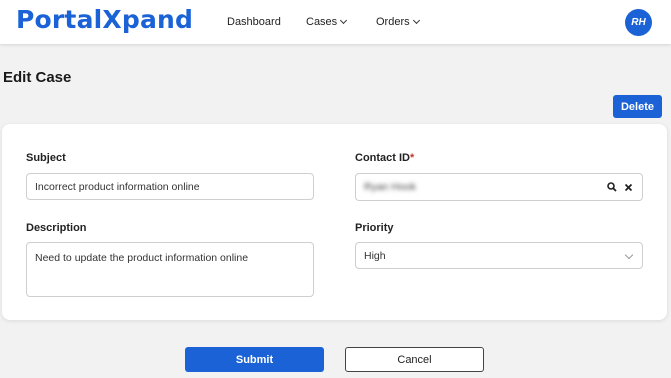 This screenshot has width=671, height=378. Describe the element at coordinates (374, 228) in the screenshot. I see `priority-label: Priority` at that location.